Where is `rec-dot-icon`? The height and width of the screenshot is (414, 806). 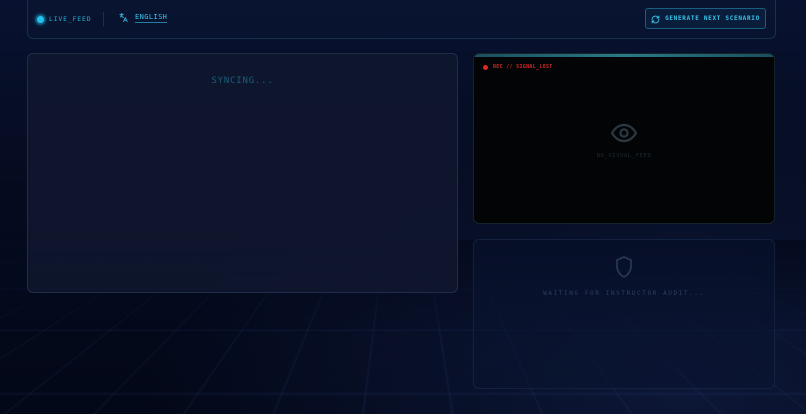 rec-dot-icon is located at coordinates (485, 67).